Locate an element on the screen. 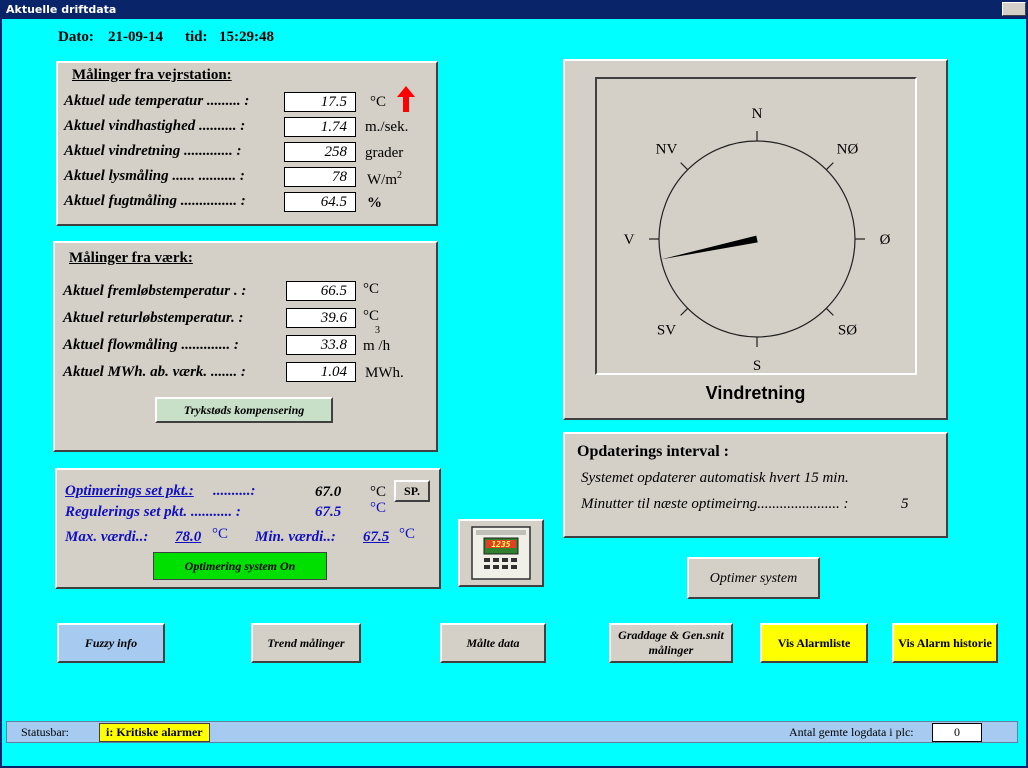 The width and height of the screenshot is (1028, 768). return-temp-value: 39.6 is located at coordinates (321, 318).